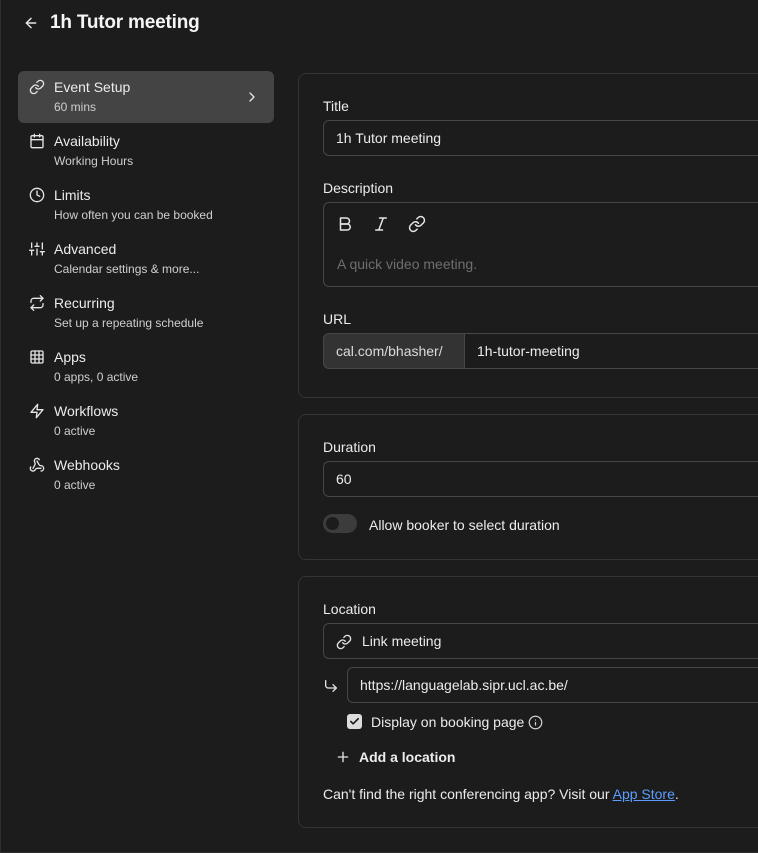  What do you see at coordinates (345, 224) in the screenshot?
I see `bold-icon` at bounding box center [345, 224].